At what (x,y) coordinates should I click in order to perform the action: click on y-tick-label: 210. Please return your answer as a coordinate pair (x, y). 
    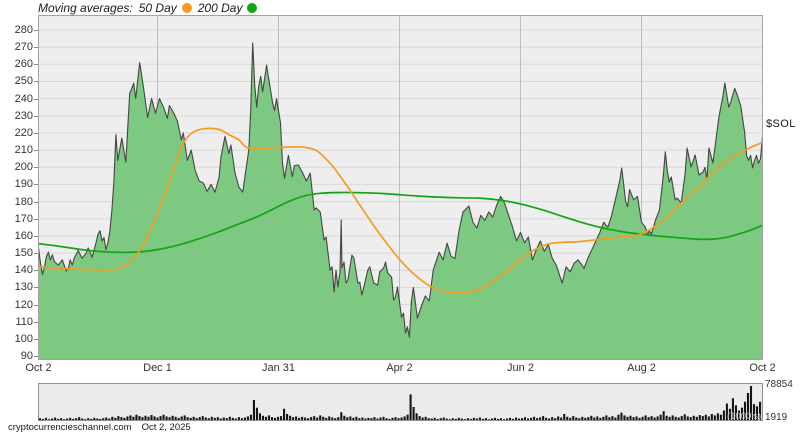
    Looking at the image, I should click on (23, 150).